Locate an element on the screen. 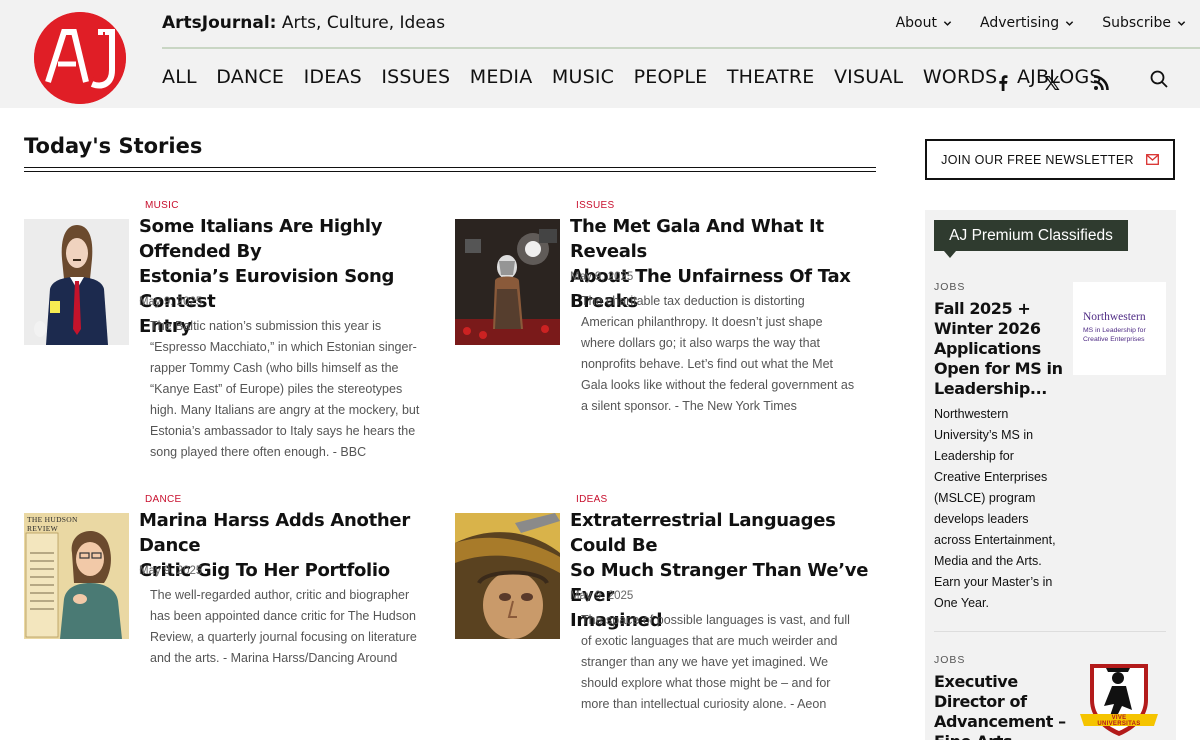 Image resolution: width=1200 pixels, height=740 pixels. story-thumbnail-dance: THE HUDSON REVIEW is located at coordinates (76, 576).